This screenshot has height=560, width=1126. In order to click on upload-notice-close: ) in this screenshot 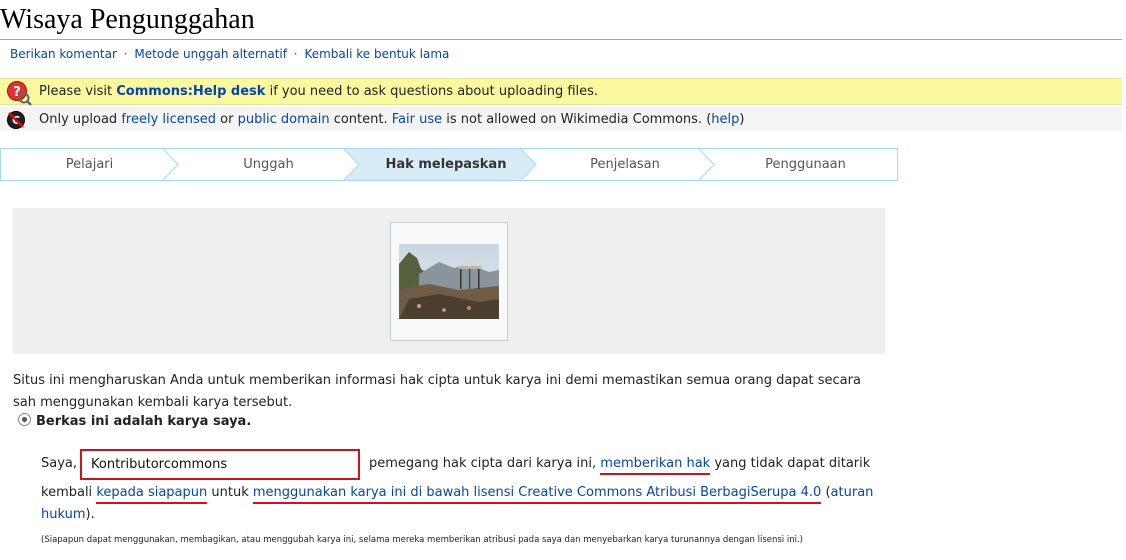, I will do `click(742, 119)`.